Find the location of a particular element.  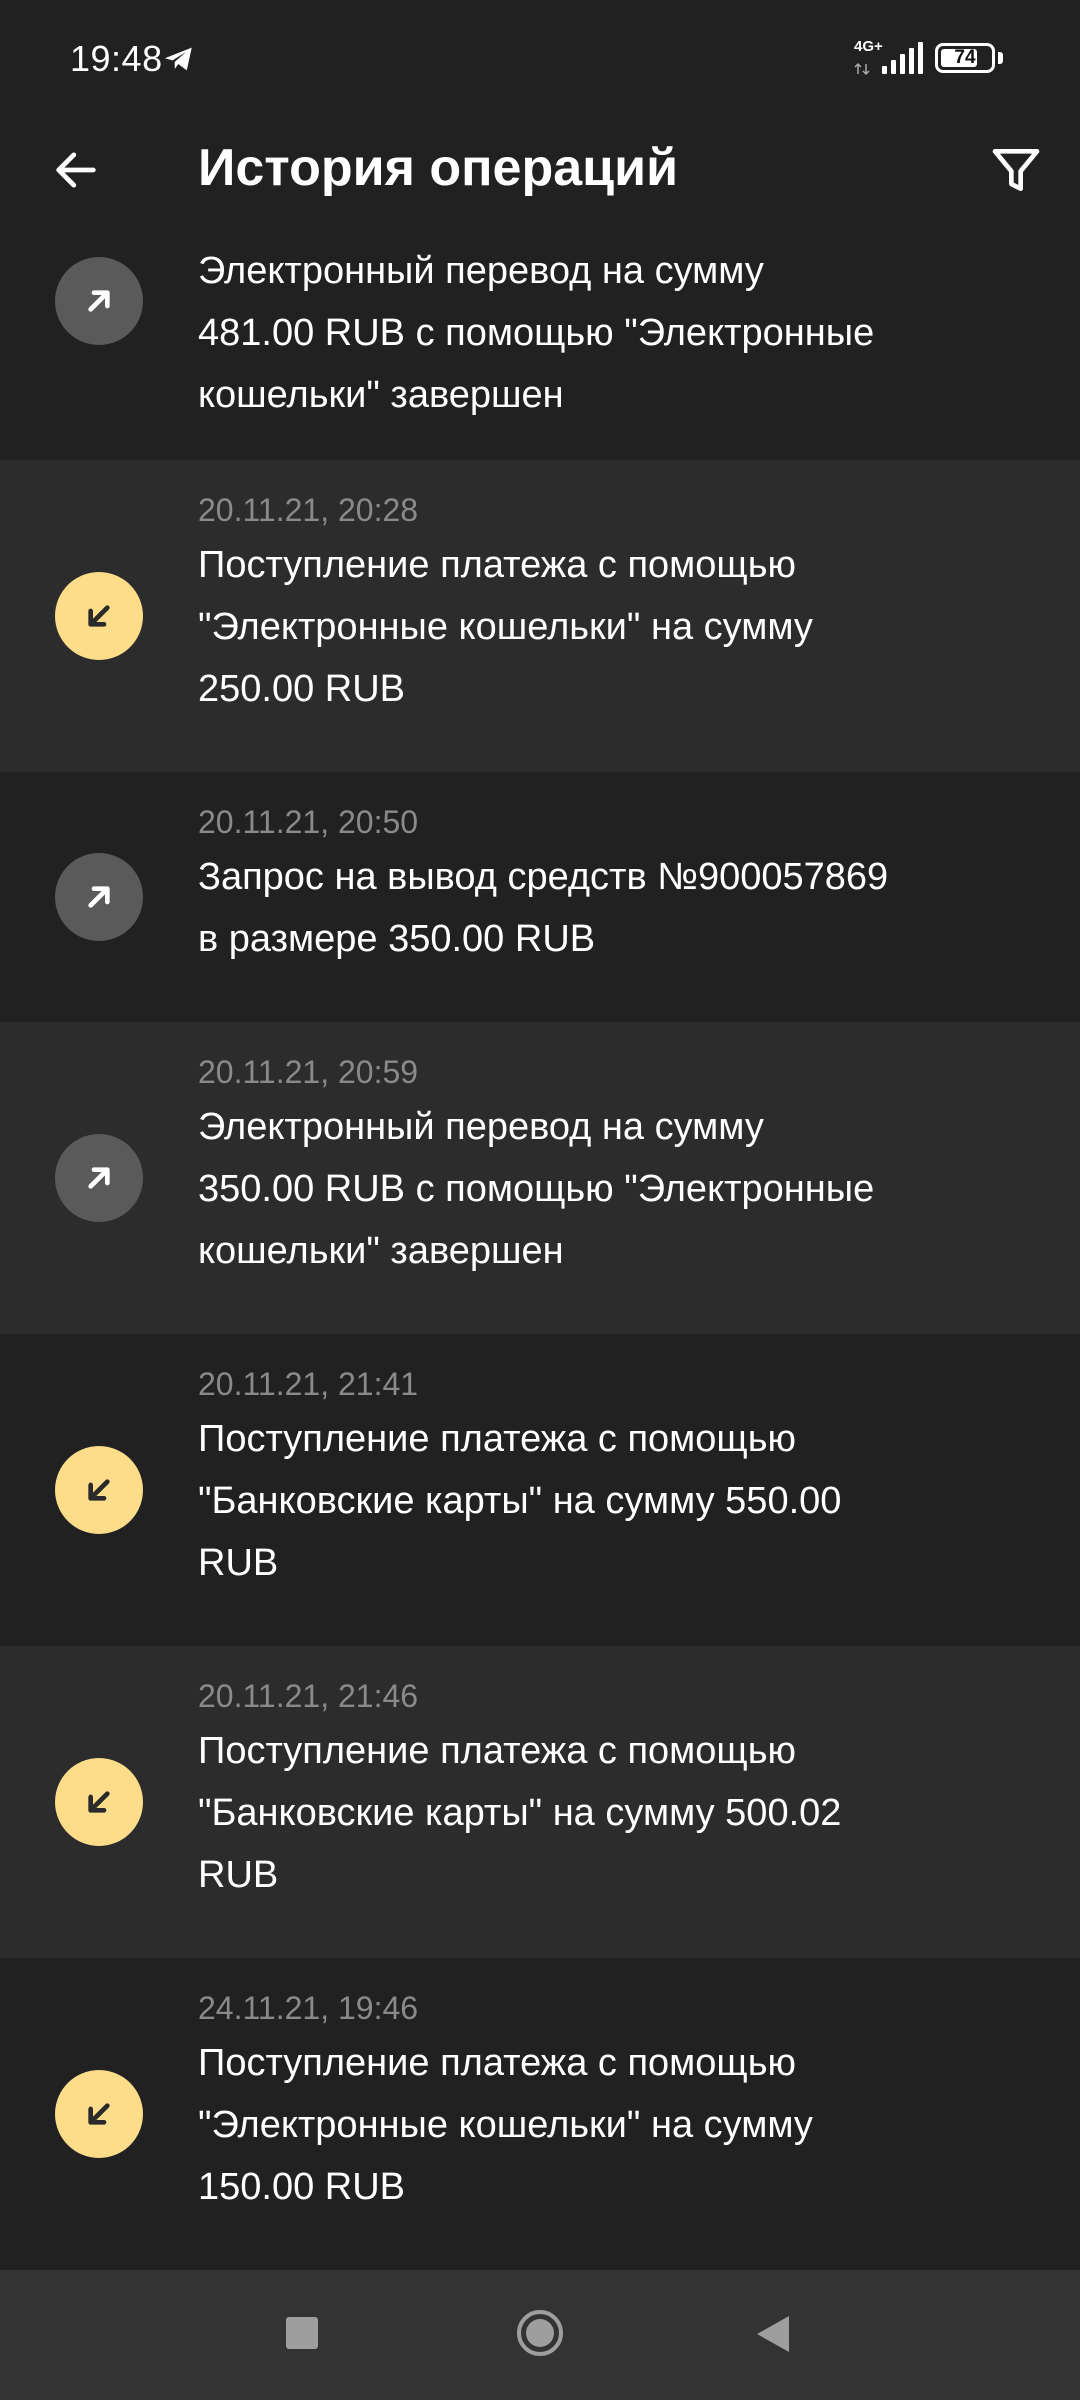

recent-apps-icon is located at coordinates (302, 2333).